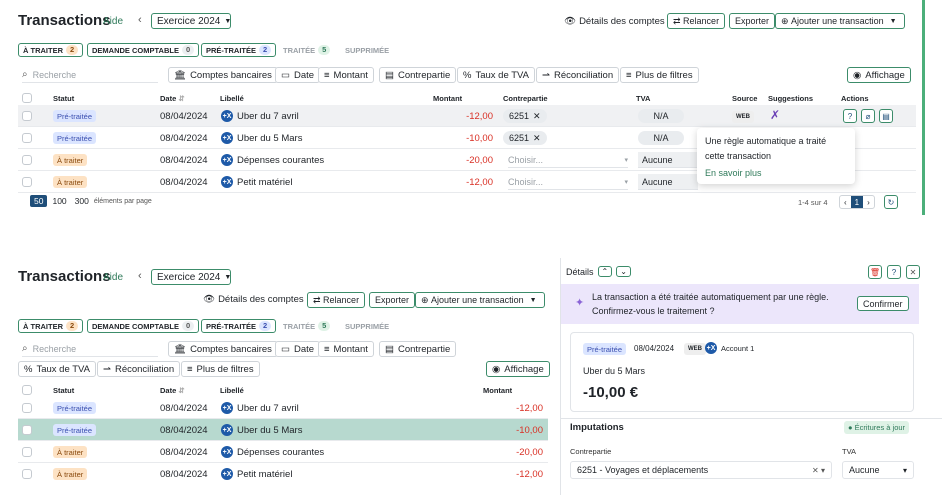 The width and height of the screenshot is (942, 495). Describe the element at coordinates (776, 173) in the screenshot. I see `learn-more-link: En savoir plus` at that location.